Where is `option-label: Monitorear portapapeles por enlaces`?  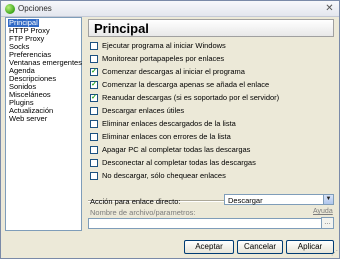
option-label: Monitorear portapapeles por enlaces is located at coordinates (163, 58).